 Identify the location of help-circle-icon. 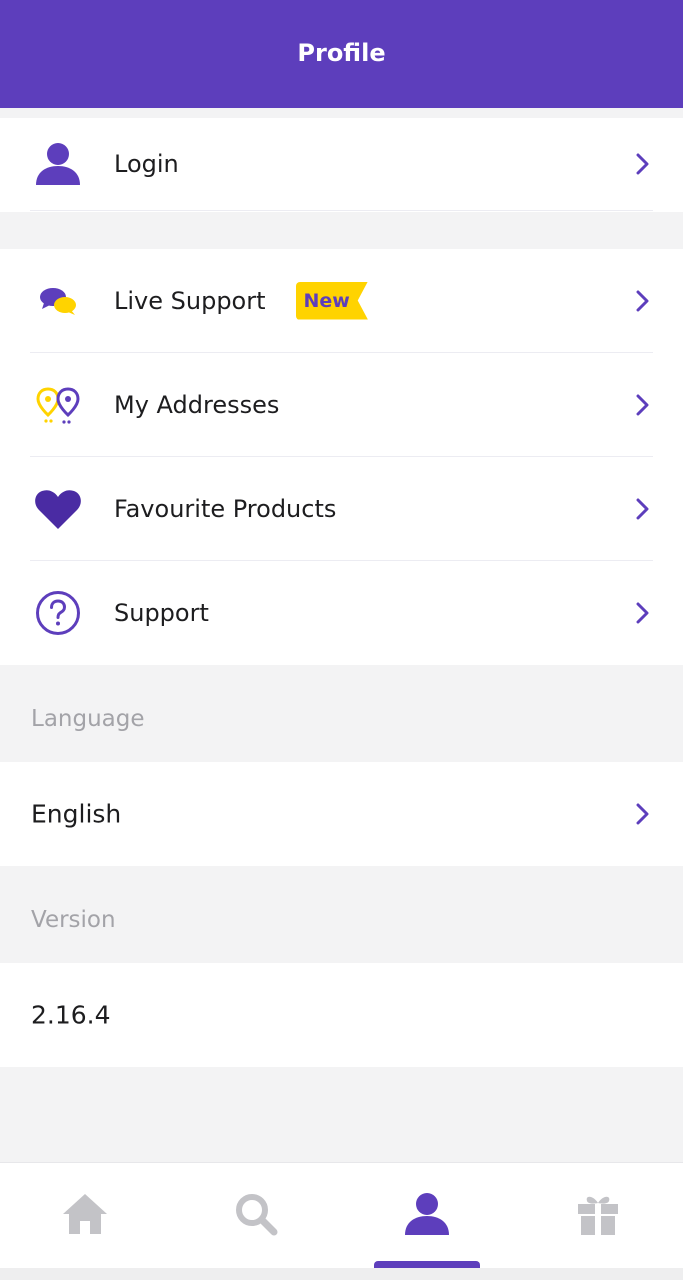
(58, 613).